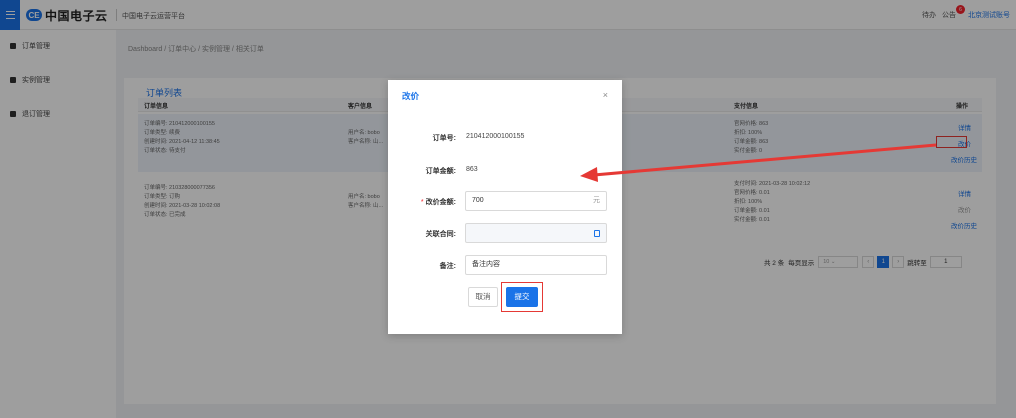  Describe the element at coordinates (589, 174) in the screenshot. I see `arrow-head-icon` at that location.